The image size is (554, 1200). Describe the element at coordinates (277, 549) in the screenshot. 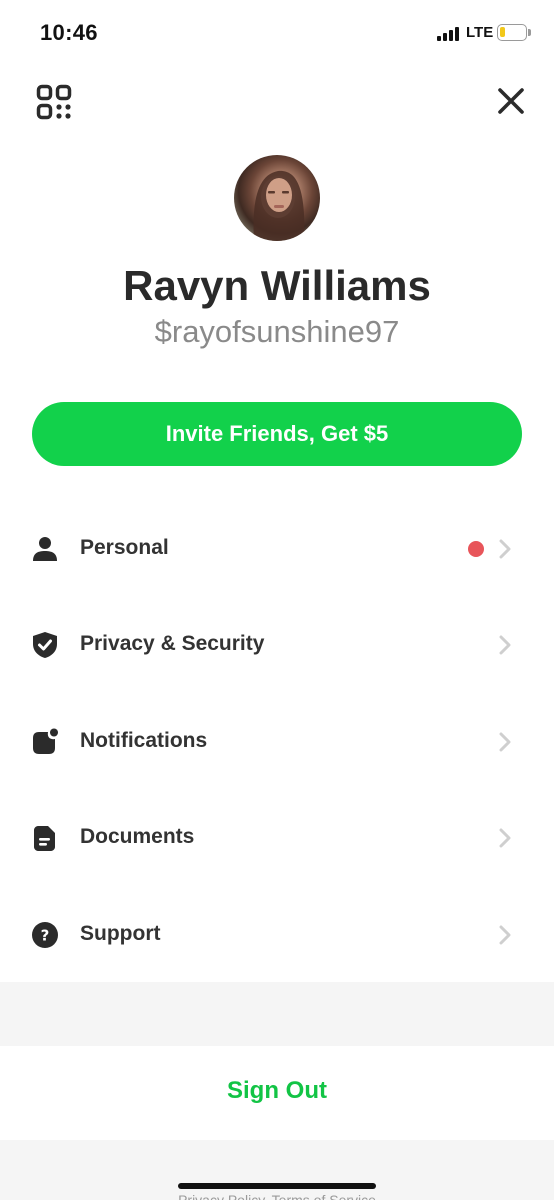

I see `menu-item-personal: Personal` at that location.